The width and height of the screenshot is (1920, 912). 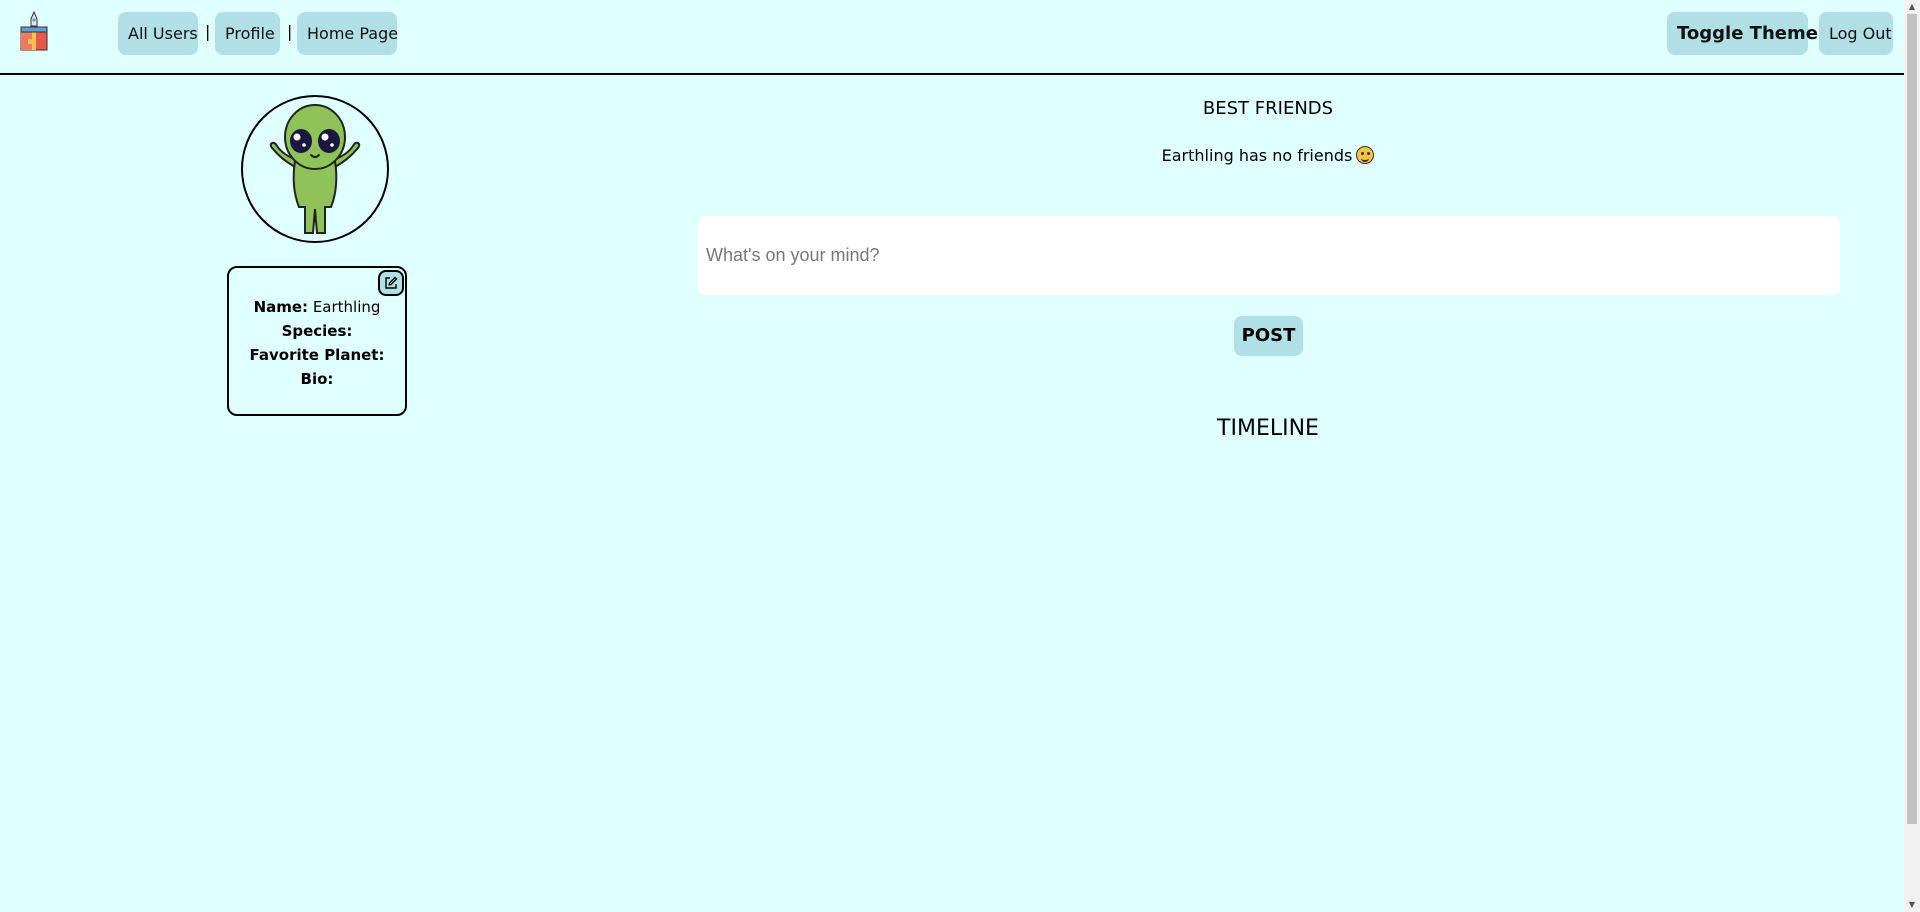 I want to click on name-row: Name: Earthling, so click(x=317, y=307).